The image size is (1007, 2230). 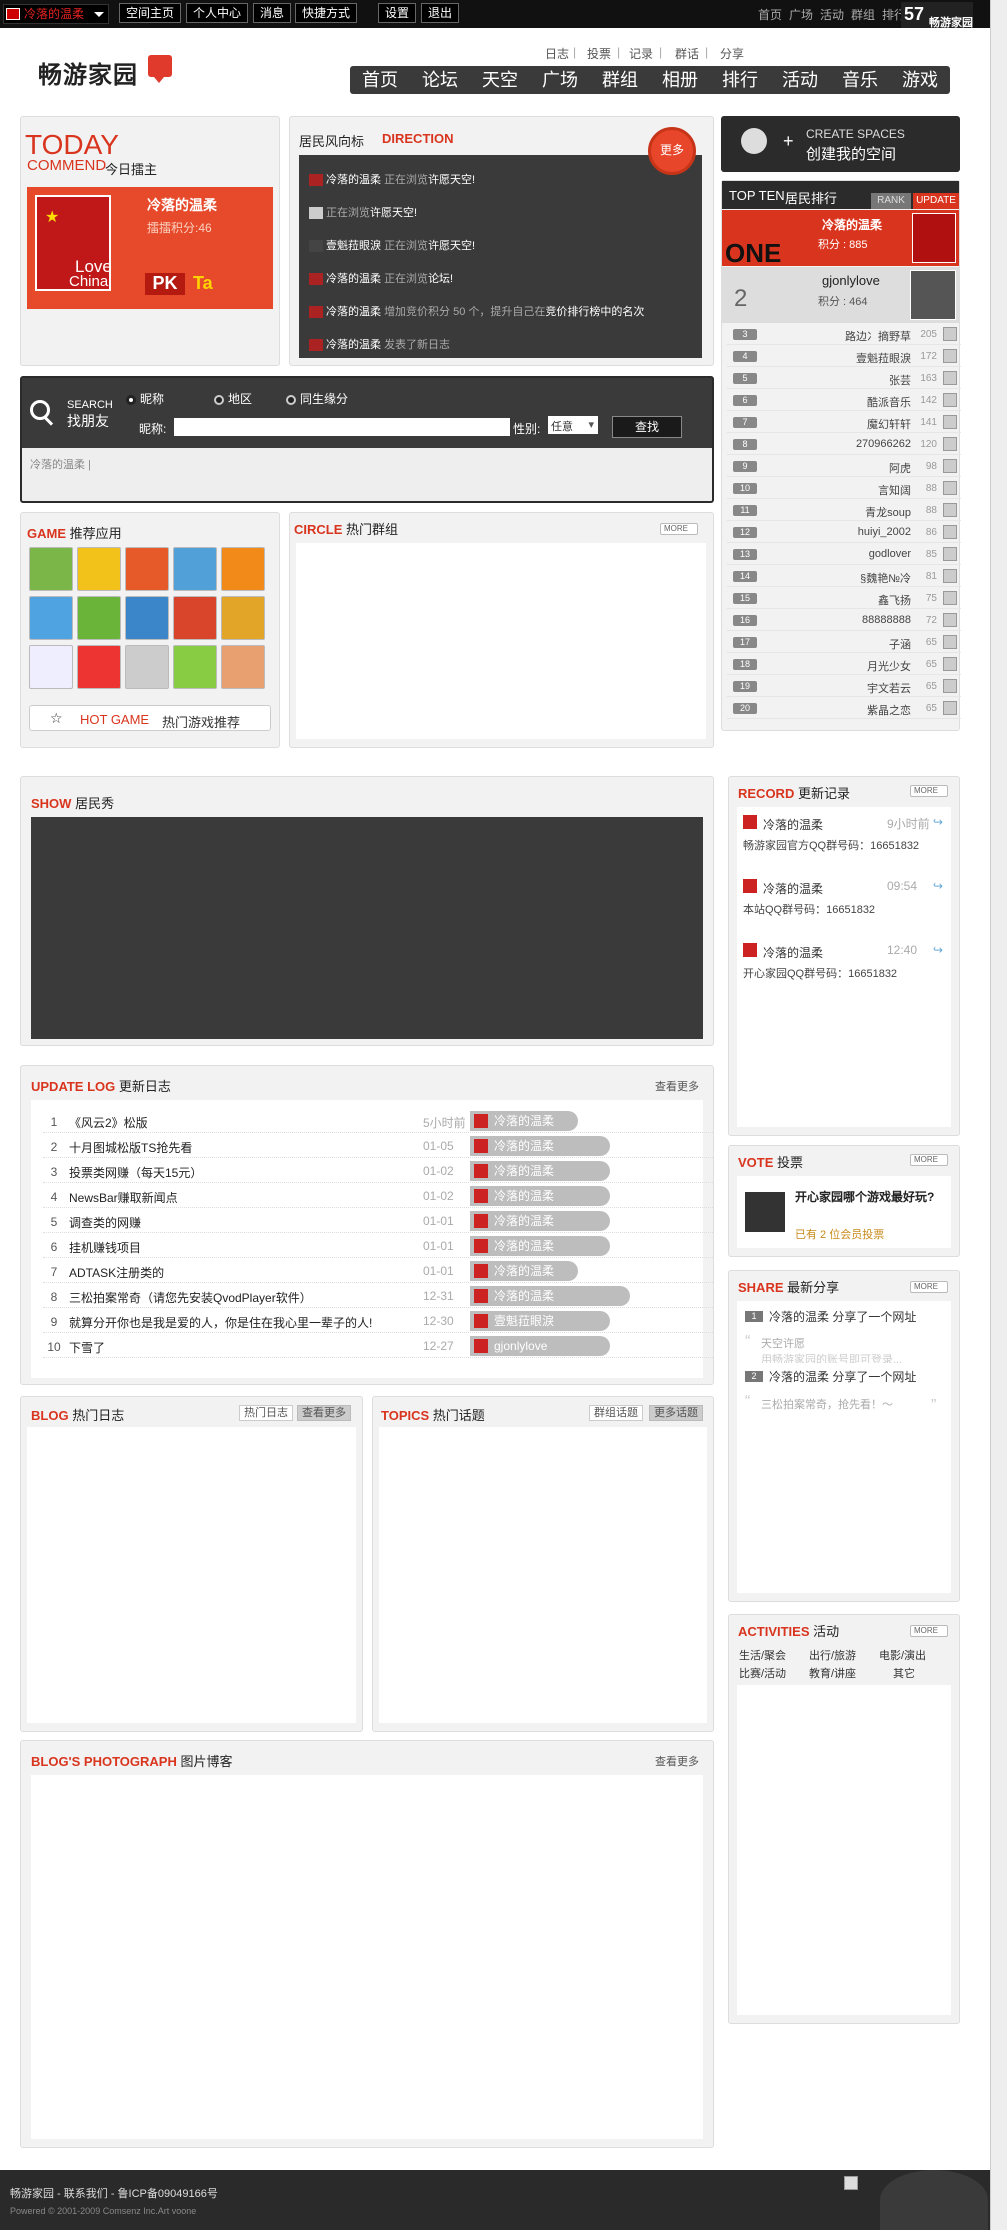 I want to click on champion-avatar: Love China ★, so click(x=73, y=243).